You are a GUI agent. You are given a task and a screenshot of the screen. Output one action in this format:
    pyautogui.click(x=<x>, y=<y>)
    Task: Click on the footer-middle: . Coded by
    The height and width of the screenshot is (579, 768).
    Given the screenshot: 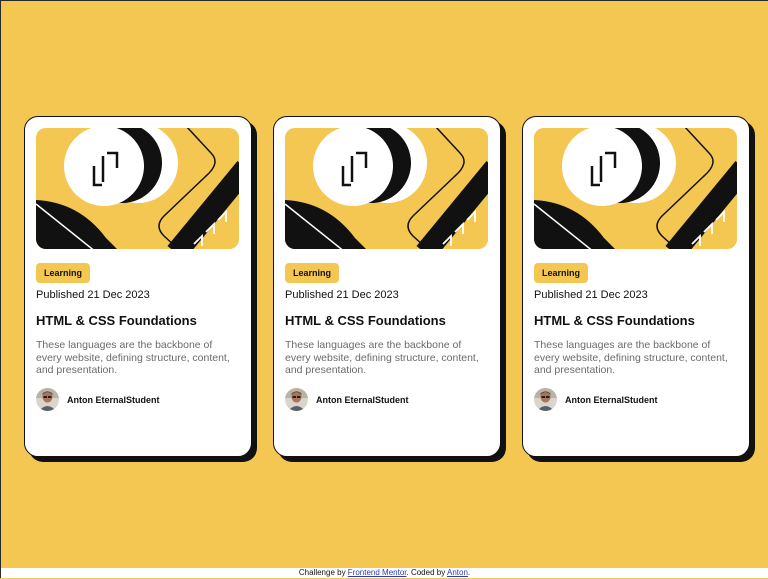 What is the action you would take?
    pyautogui.click(x=426, y=572)
    